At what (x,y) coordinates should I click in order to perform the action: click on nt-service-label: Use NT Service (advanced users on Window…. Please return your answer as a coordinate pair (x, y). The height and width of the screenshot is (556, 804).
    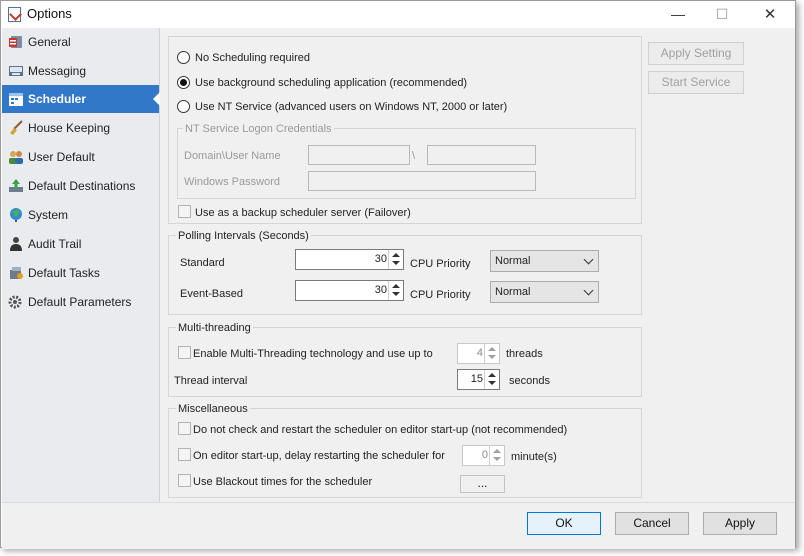
    Looking at the image, I should click on (351, 107).